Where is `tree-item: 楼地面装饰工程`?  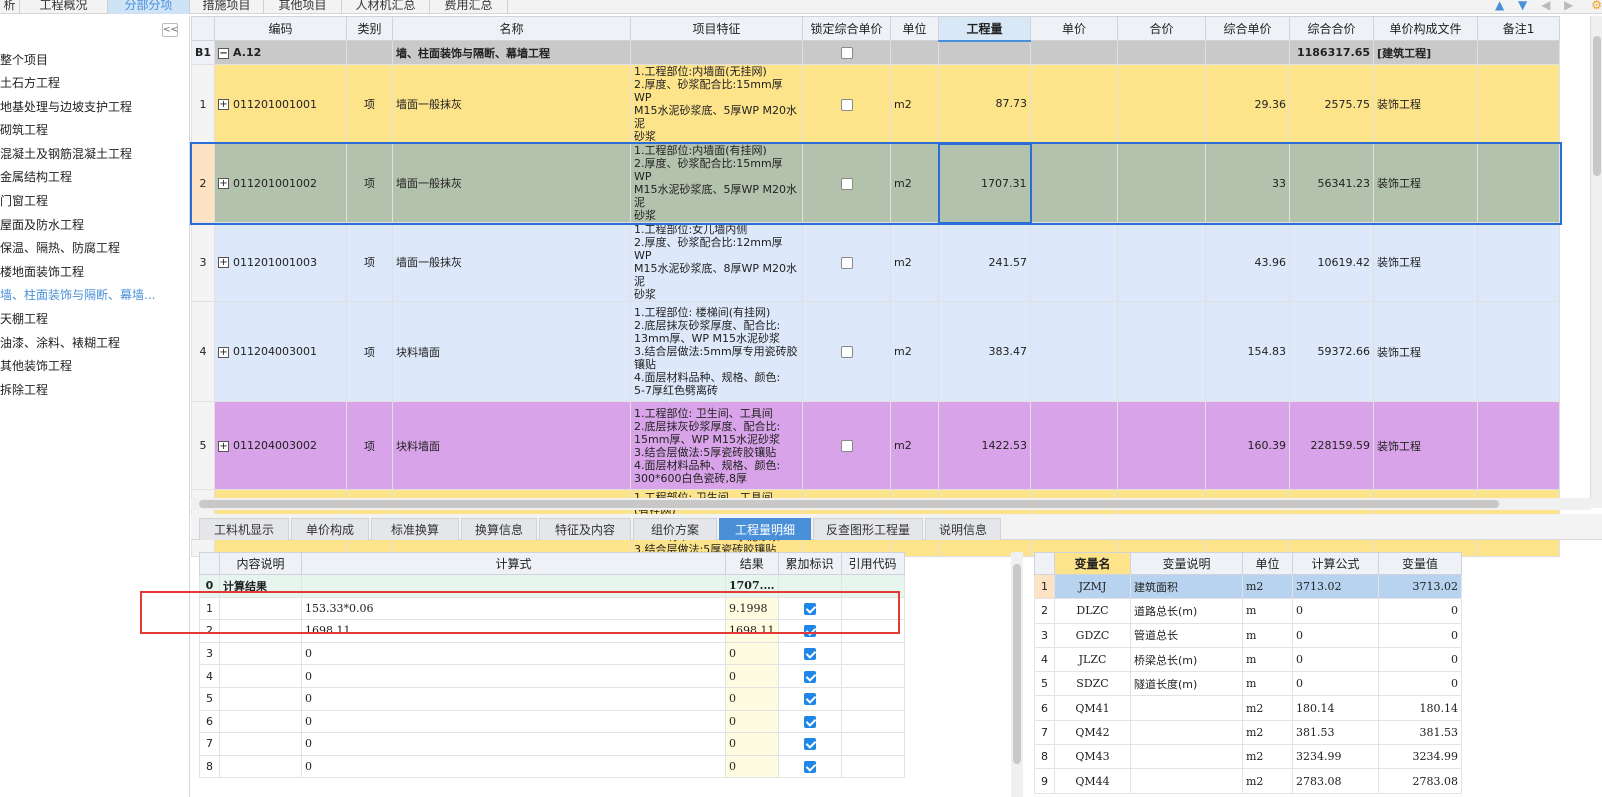 tree-item: 楼地面装饰工程 is located at coordinates (42, 272).